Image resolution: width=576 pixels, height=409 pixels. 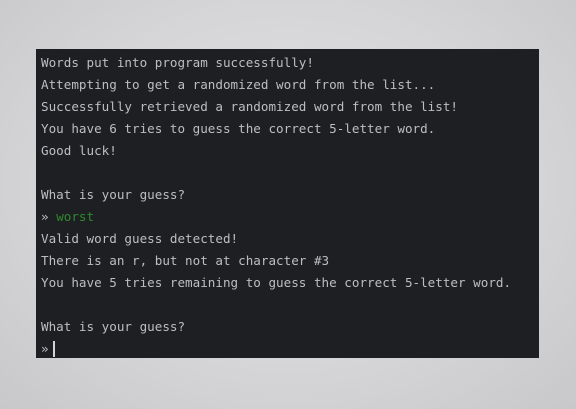 What do you see at coordinates (290, 217) in the screenshot?
I see `input-line: » worst` at bounding box center [290, 217].